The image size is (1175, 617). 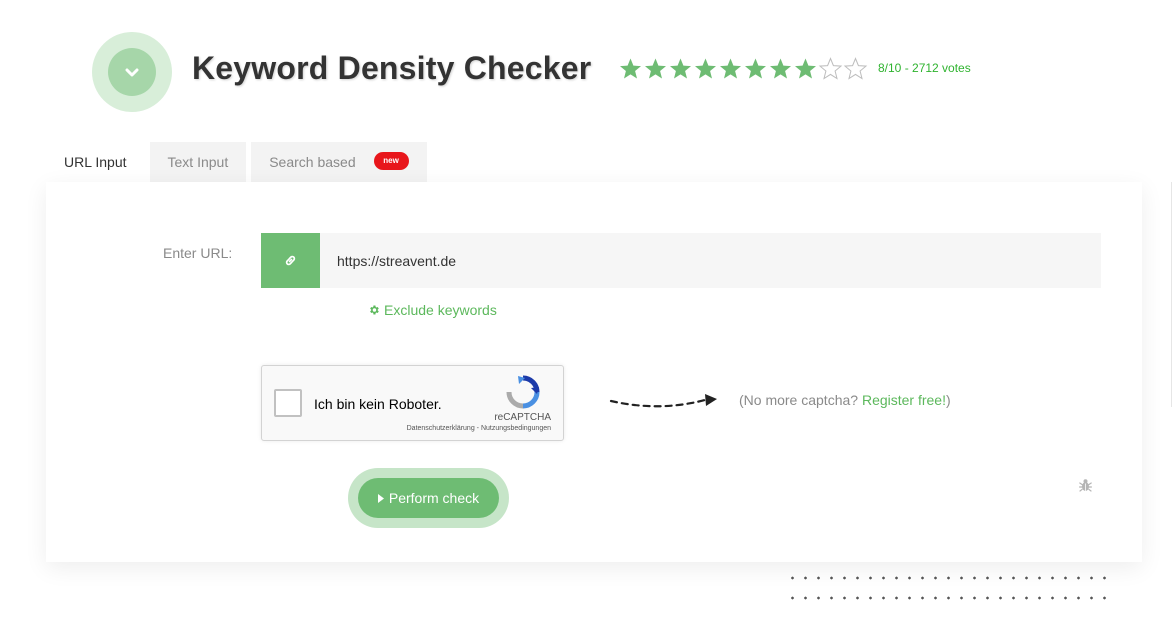 I want to click on recaptcha-brand: reCAPTCHA, so click(x=522, y=417).